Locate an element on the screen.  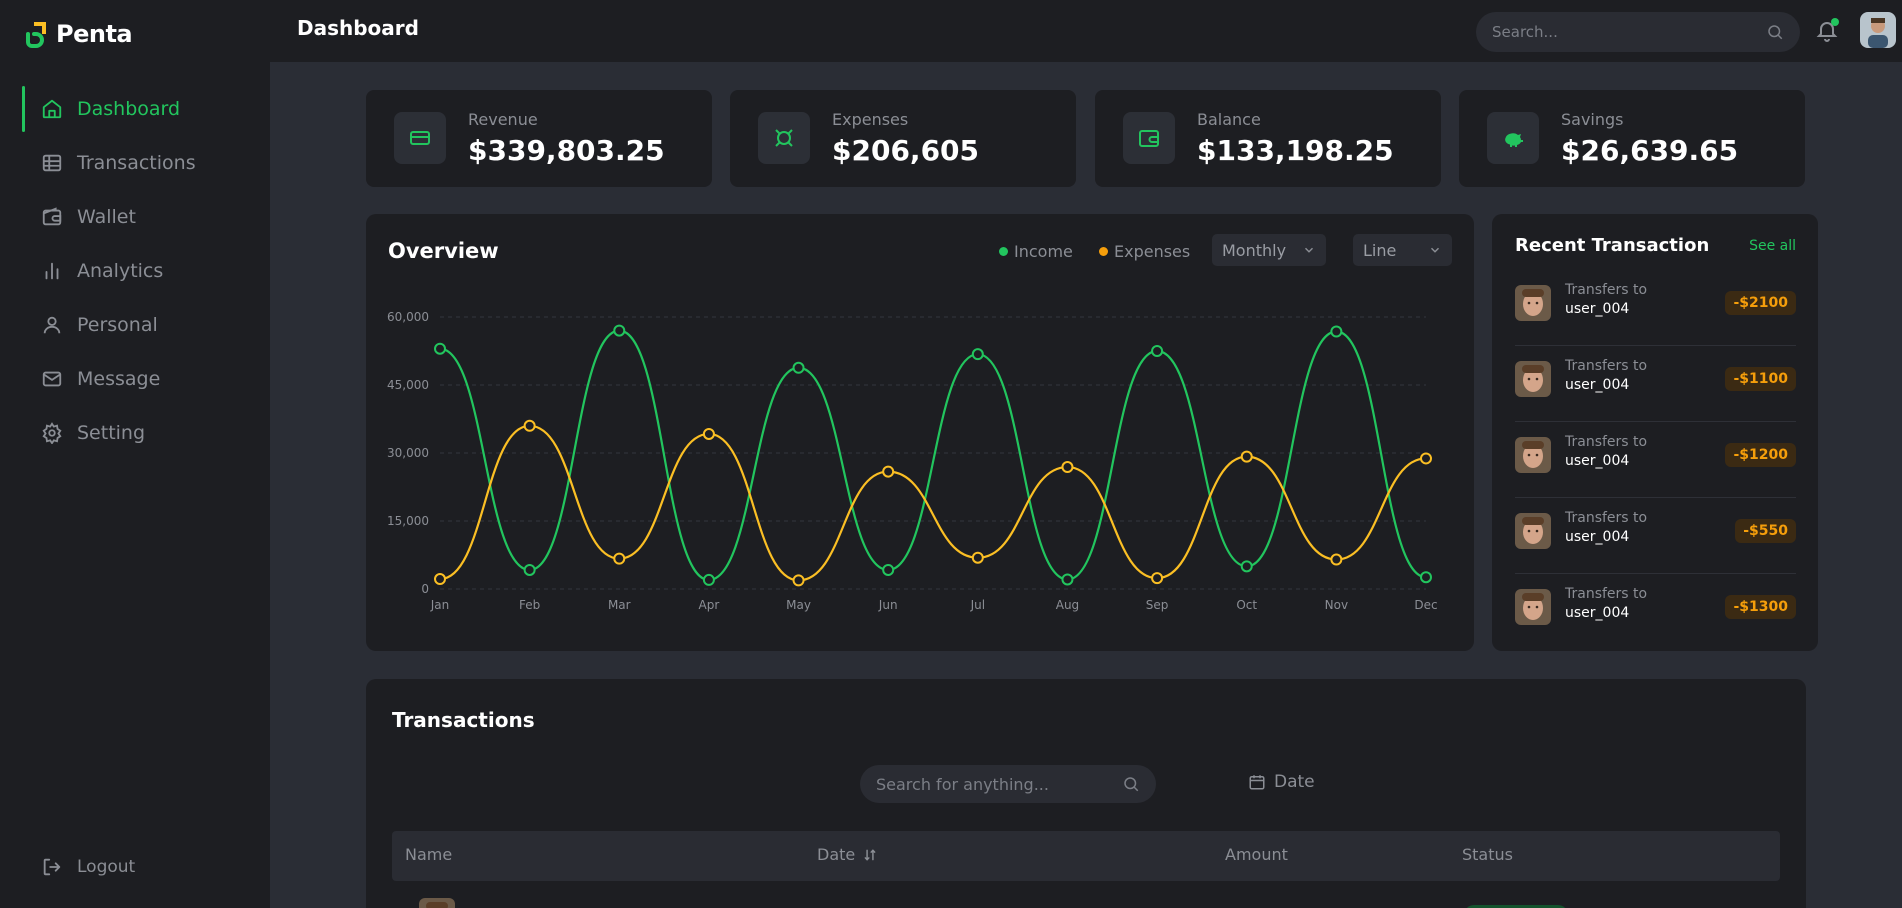
stat-value: $133,198.25 is located at coordinates (1295, 150).